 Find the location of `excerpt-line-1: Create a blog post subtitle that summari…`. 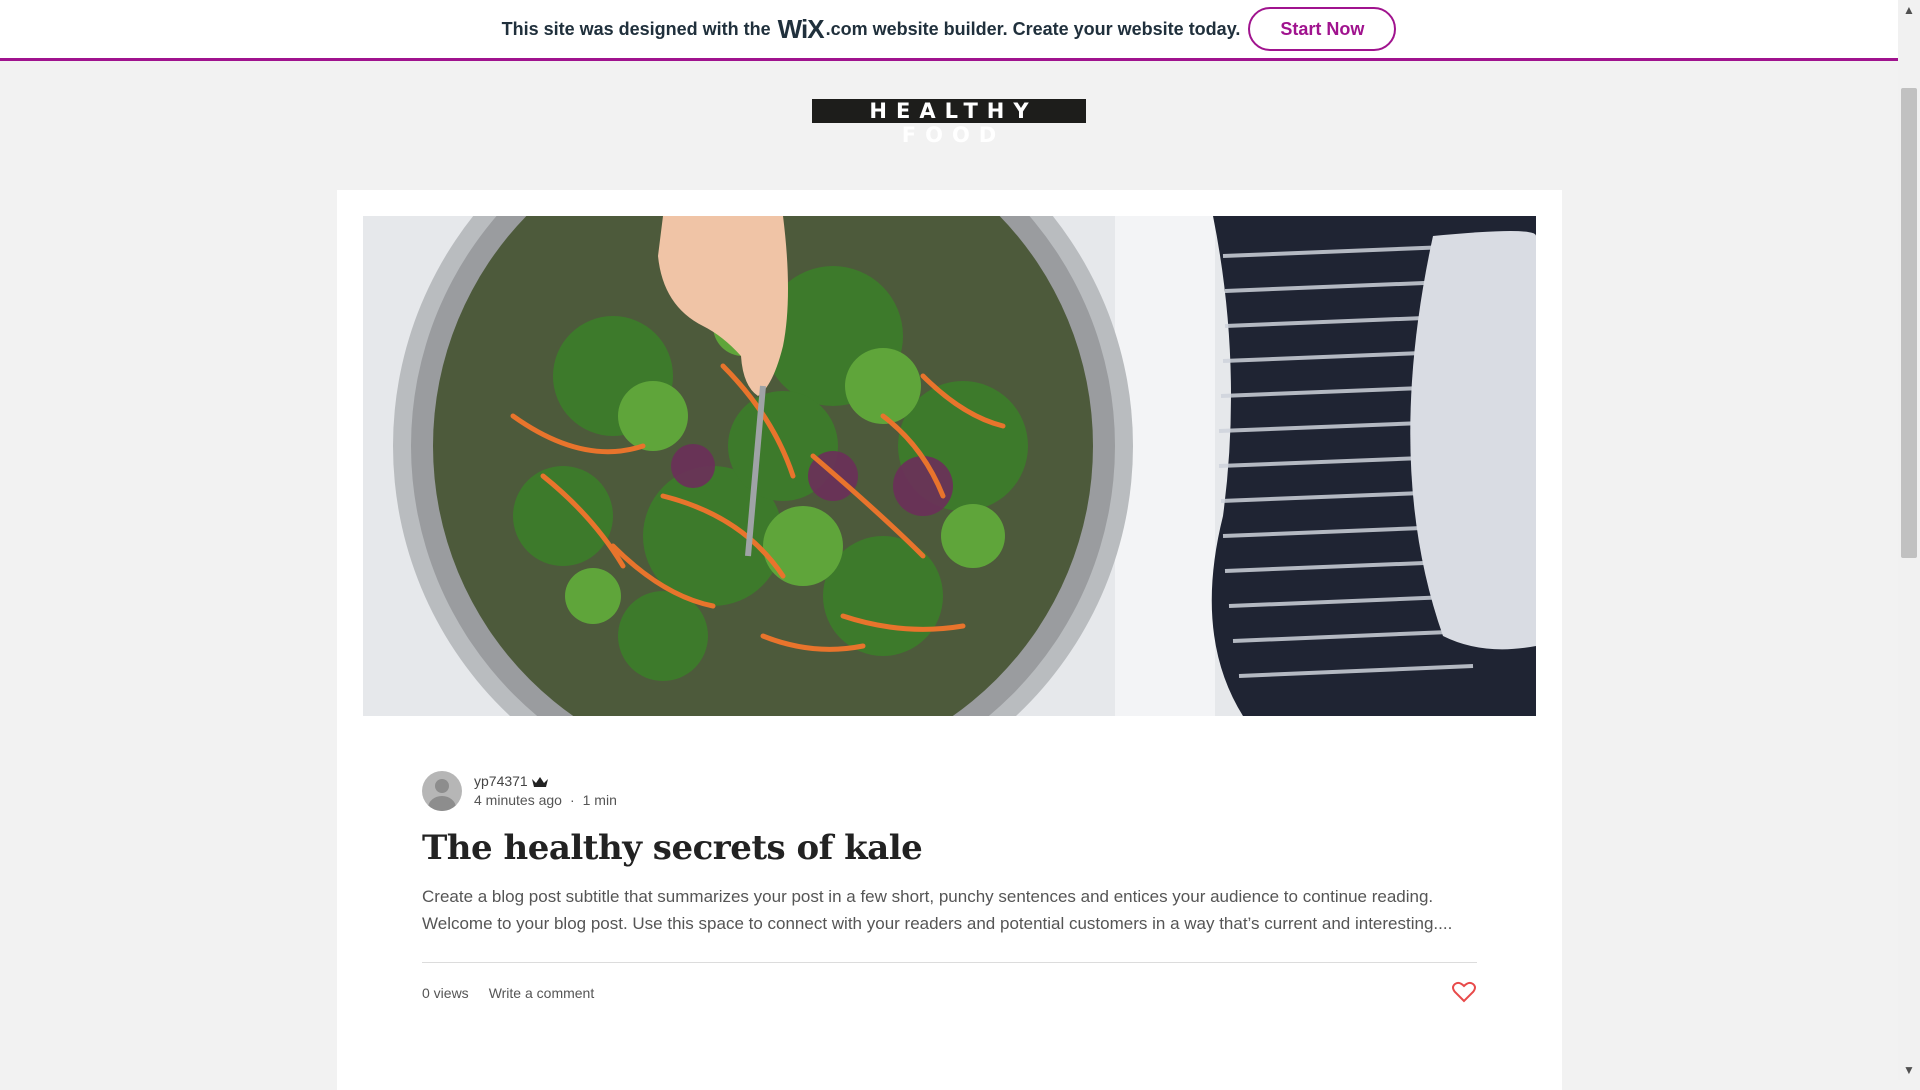

excerpt-line-1: Create a blog post subtitle that summari… is located at coordinates (928, 896).